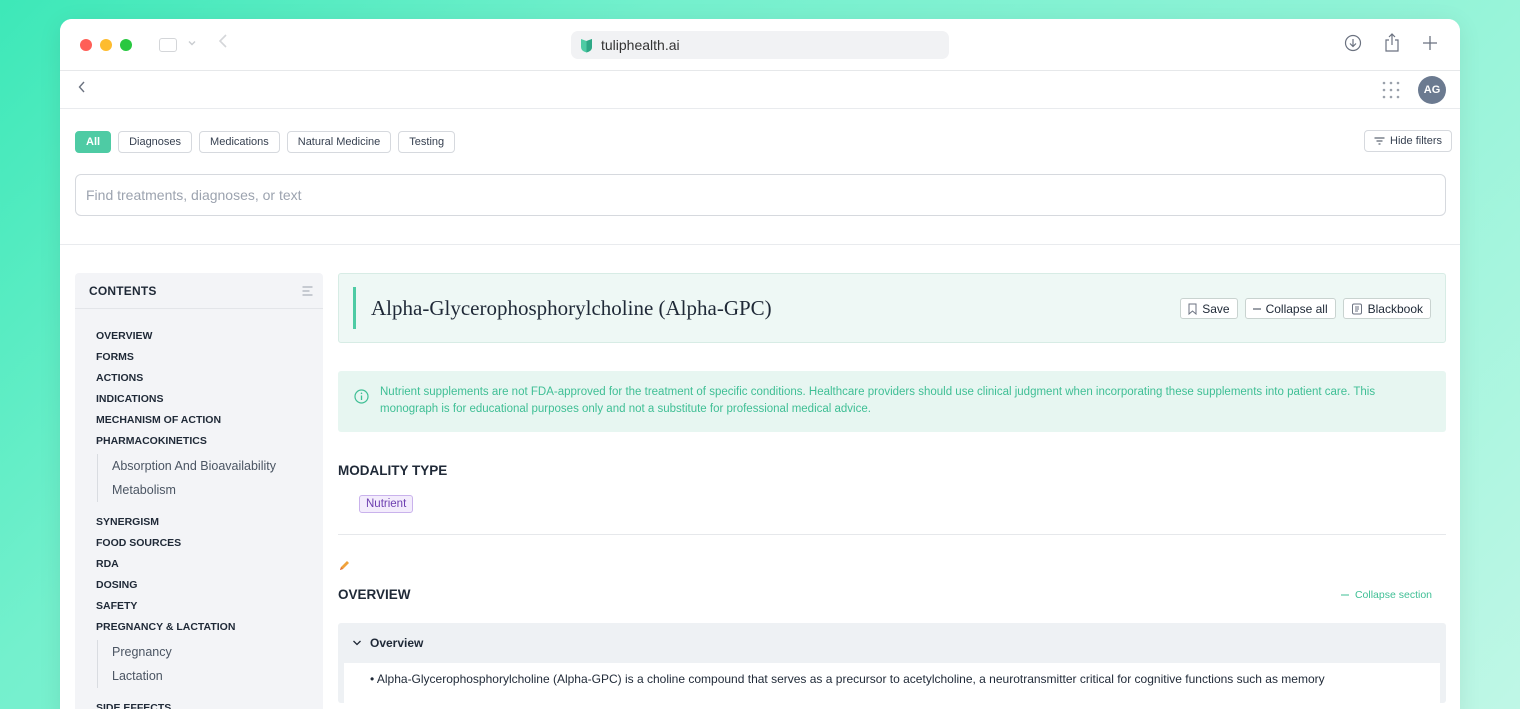  What do you see at coordinates (82, 89) in the screenshot?
I see `back-icon` at bounding box center [82, 89].